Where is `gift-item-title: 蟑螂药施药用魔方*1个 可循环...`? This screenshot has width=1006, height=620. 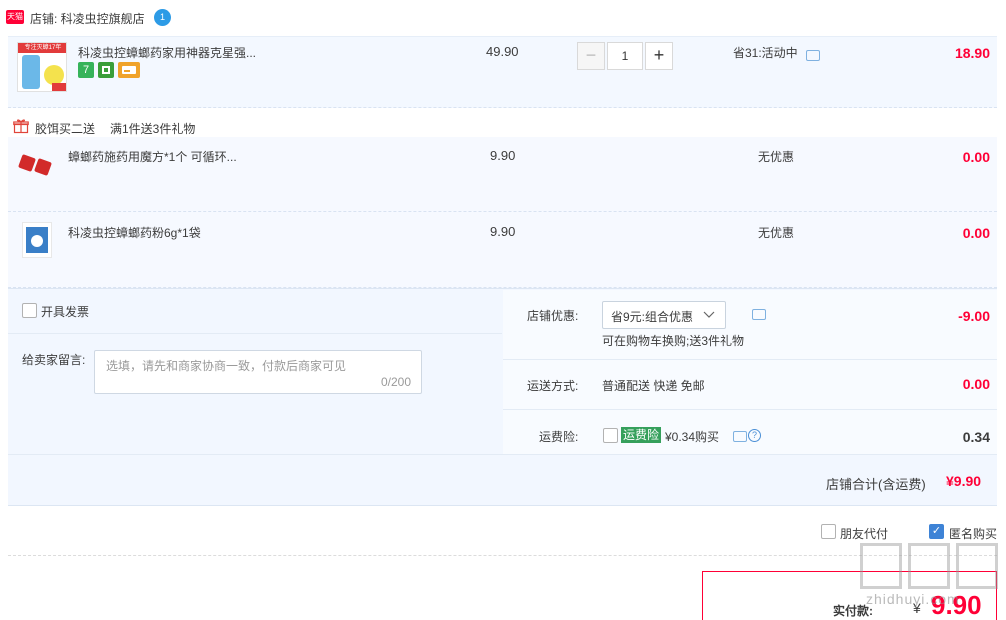
gift-item-title: 蟑螂药施药用魔方*1个 可循环... is located at coordinates (152, 156).